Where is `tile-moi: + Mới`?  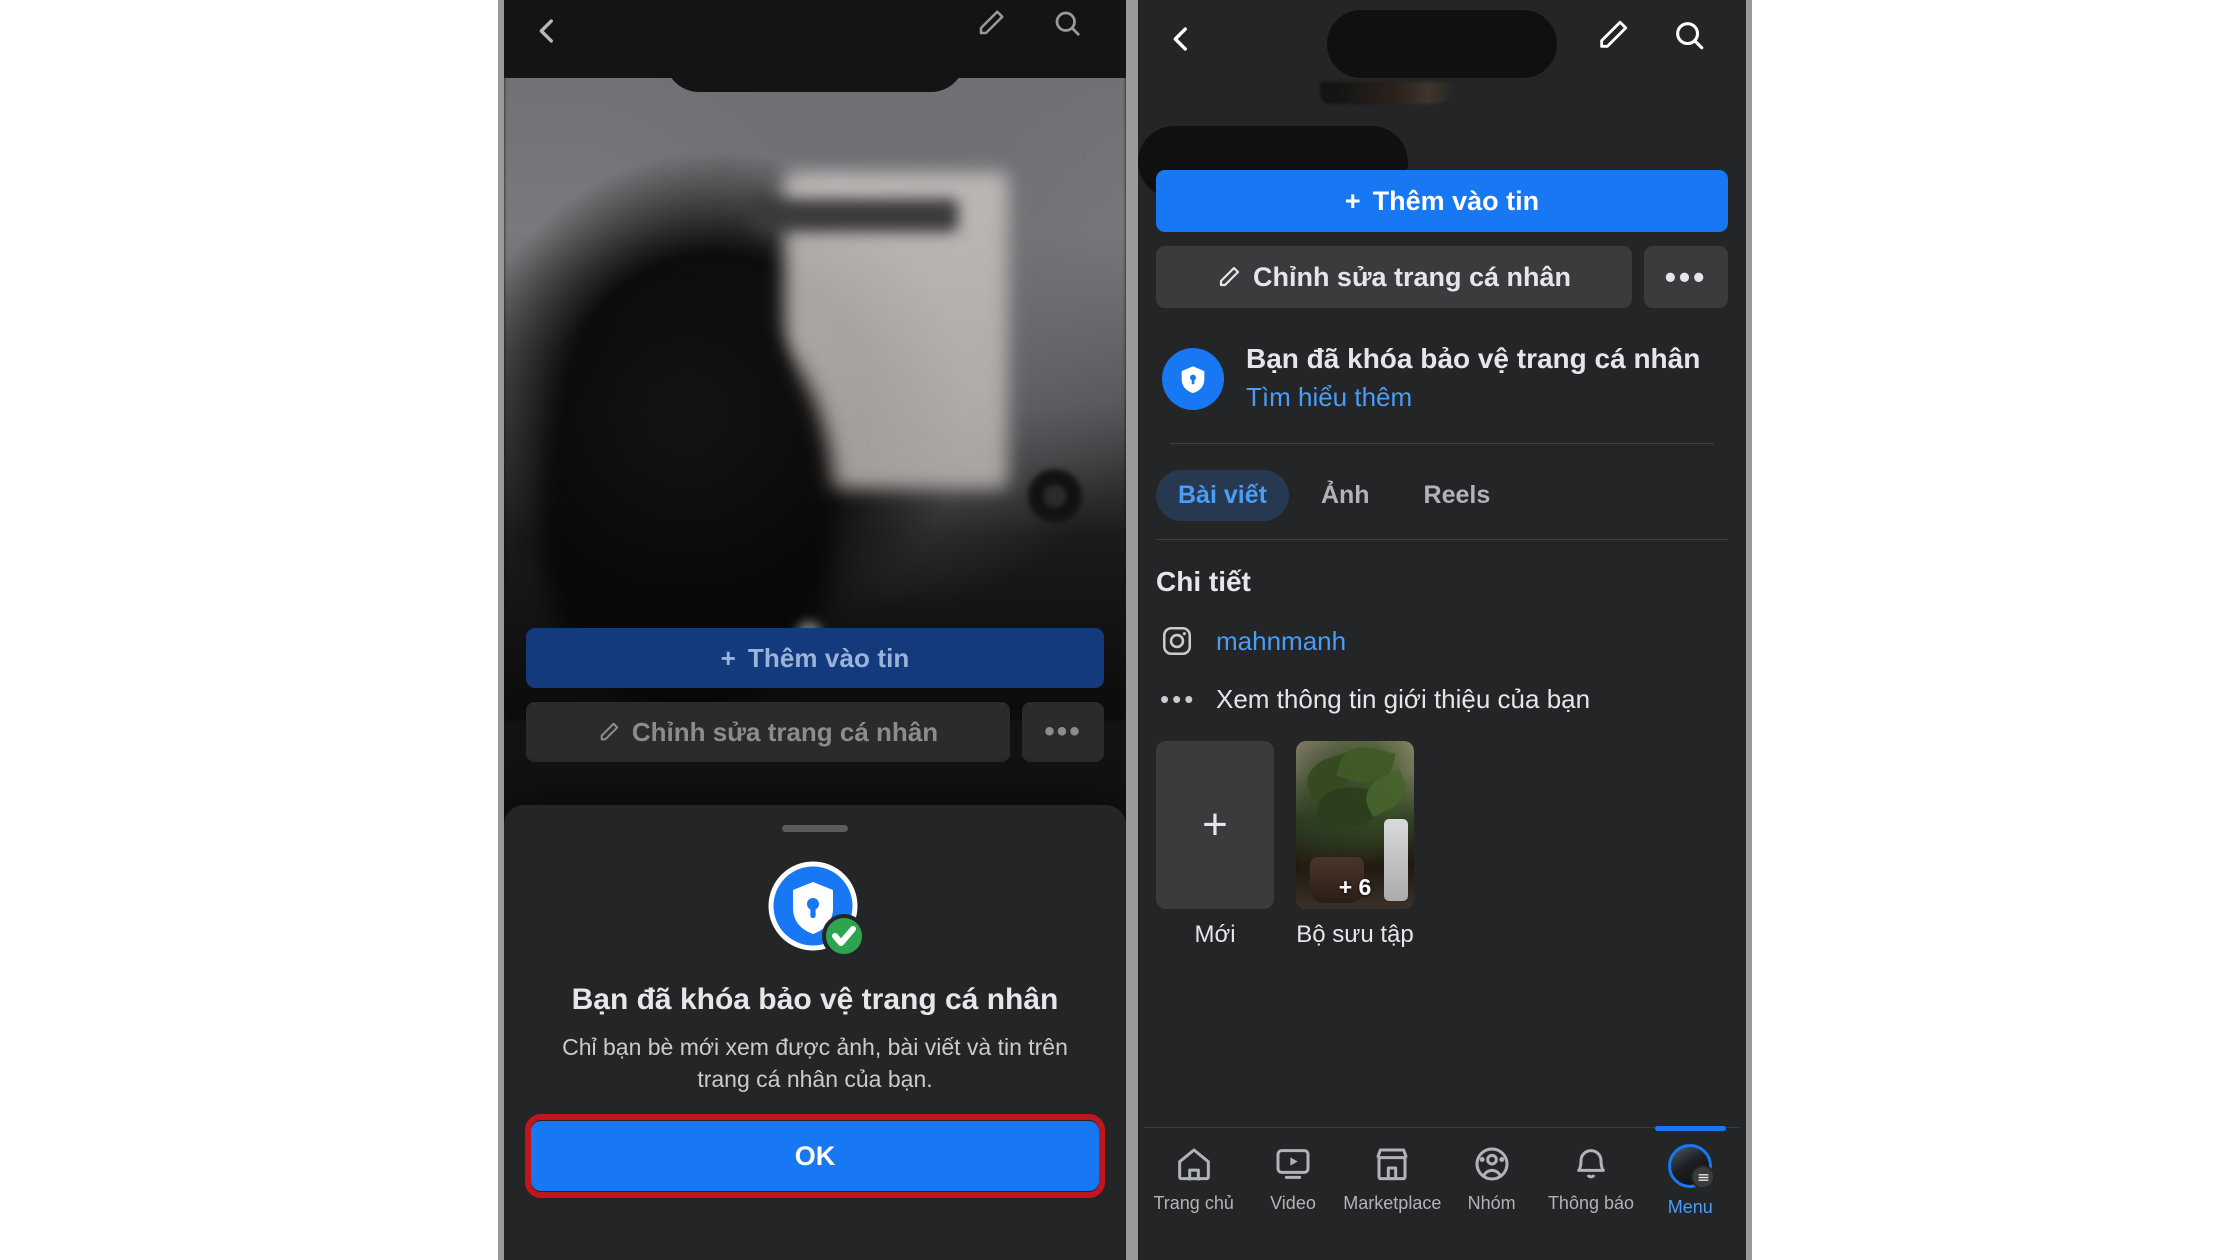
tile-moi: + Mới is located at coordinates (1215, 845).